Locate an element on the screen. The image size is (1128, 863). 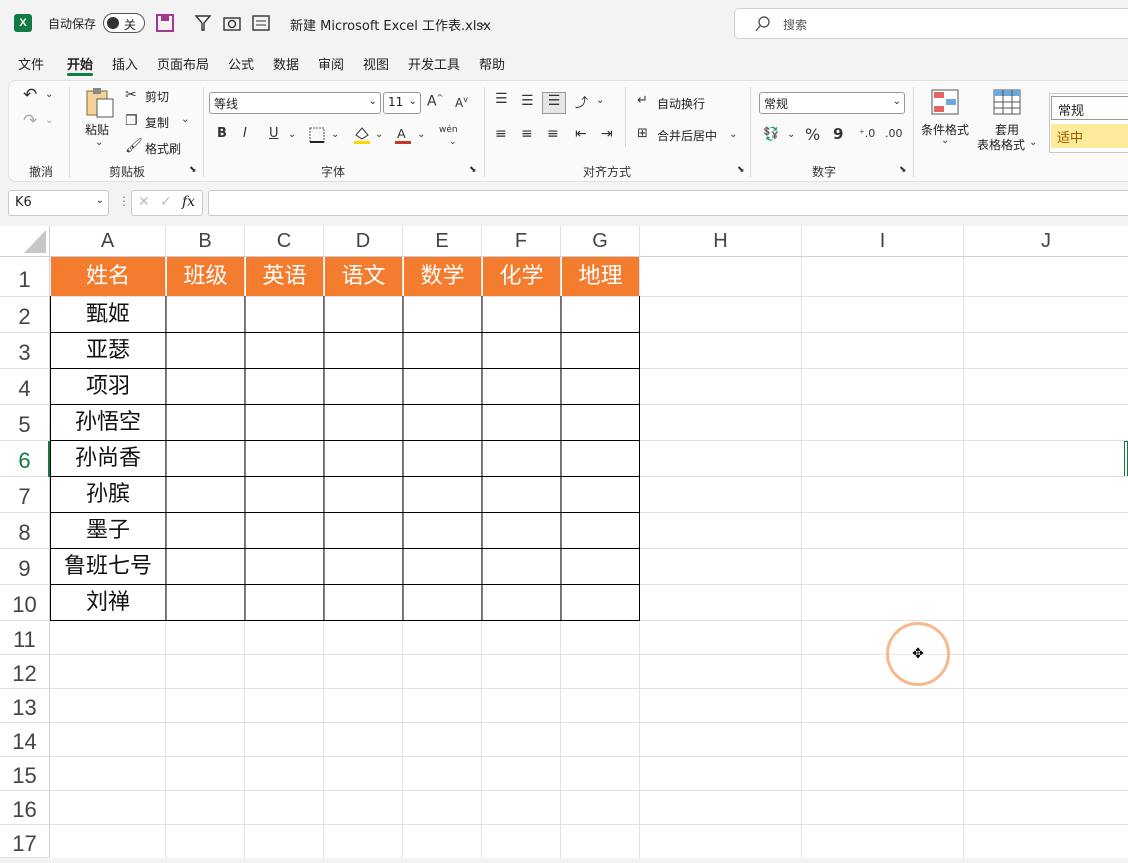
enter-icon: ✓ is located at coordinates (166, 202).